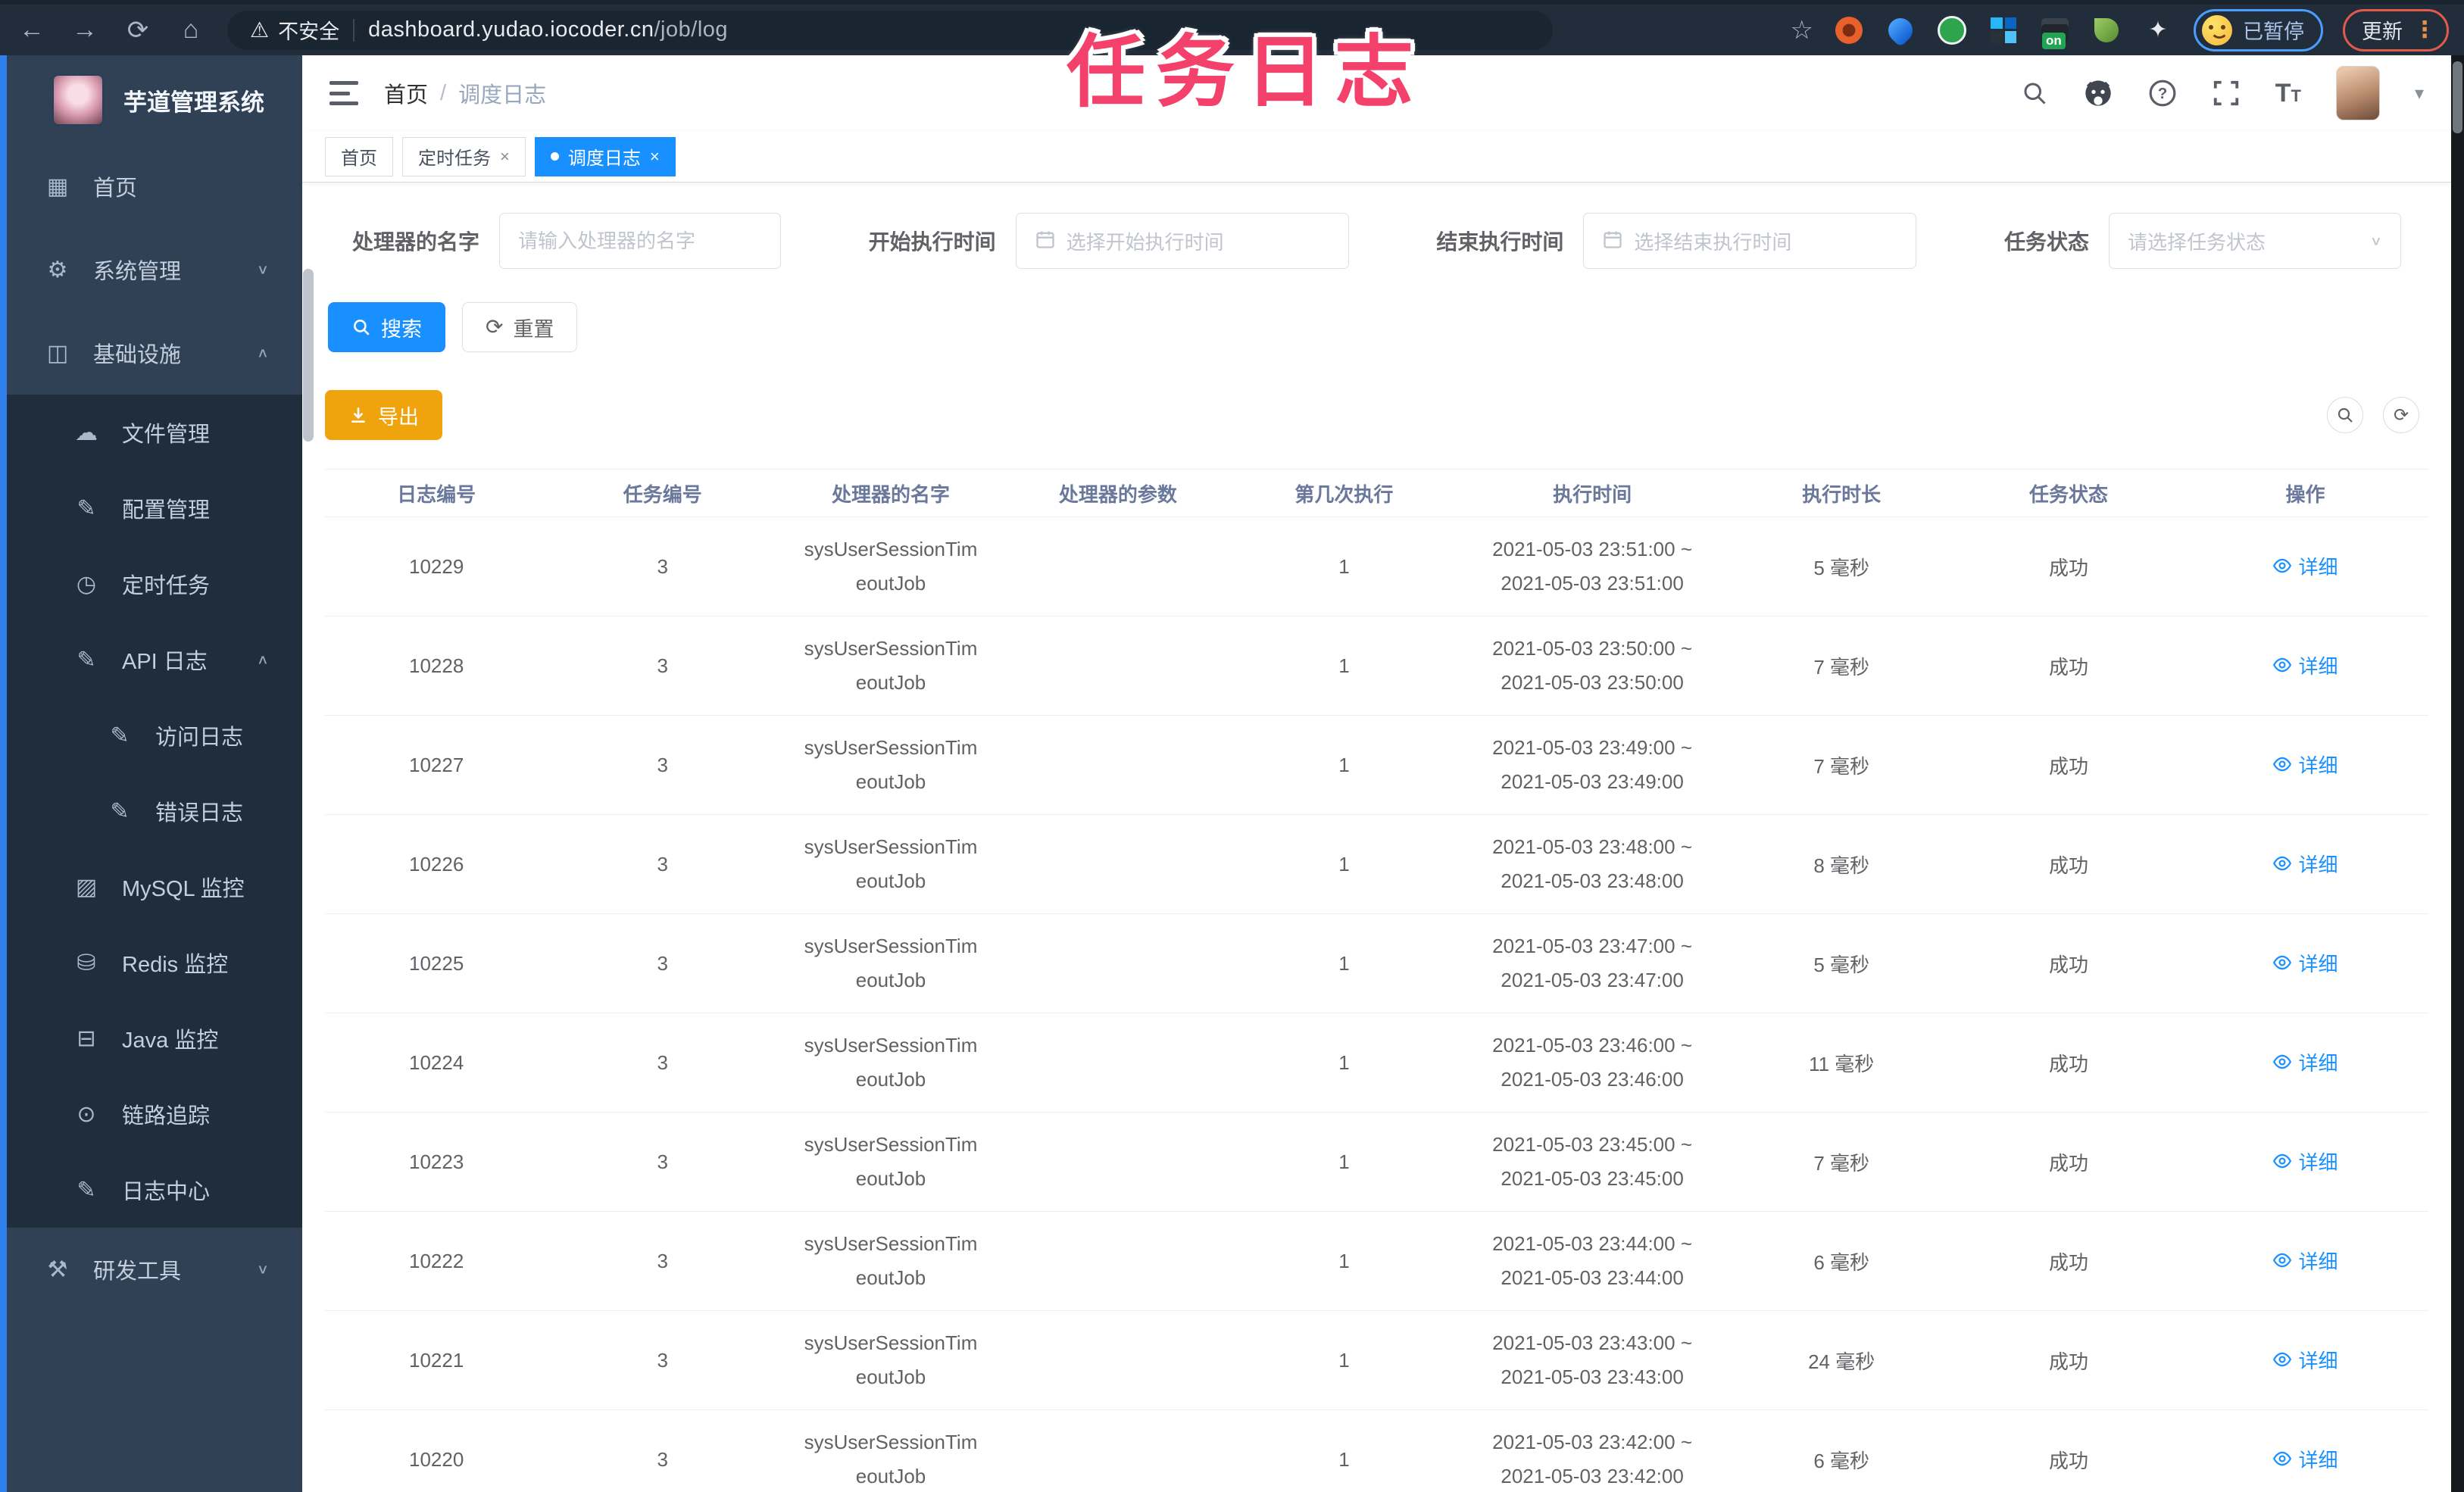 The image size is (2464, 1492). What do you see at coordinates (2003, 30) in the screenshot?
I see `extension-grid-icon` at bounding box center [2003, 30].